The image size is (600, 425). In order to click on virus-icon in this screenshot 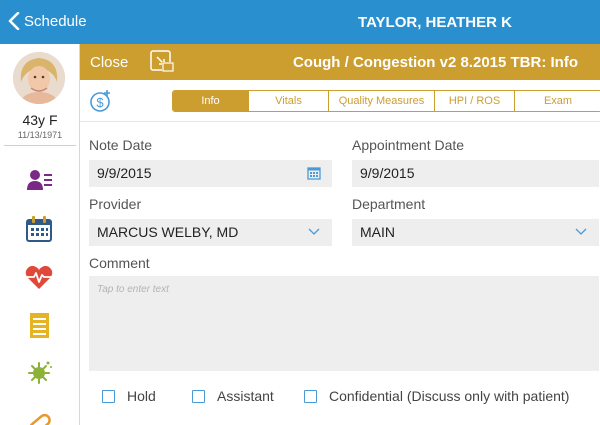, I will do `click(39, 373)`.